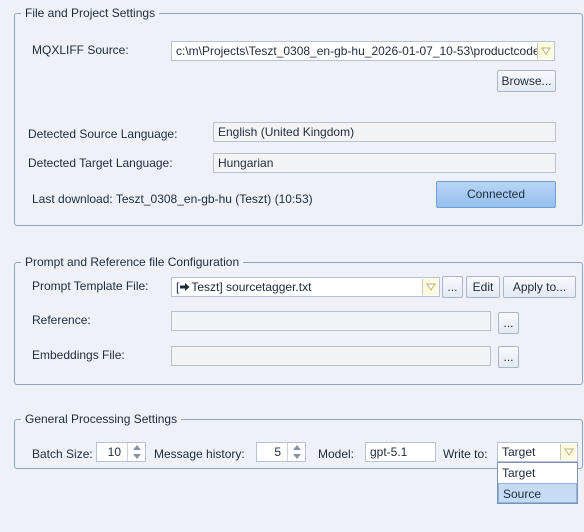 The width and height of the screenshot is (584, 532). I want to click on write-to-option-source: Source, so click(537, 493).